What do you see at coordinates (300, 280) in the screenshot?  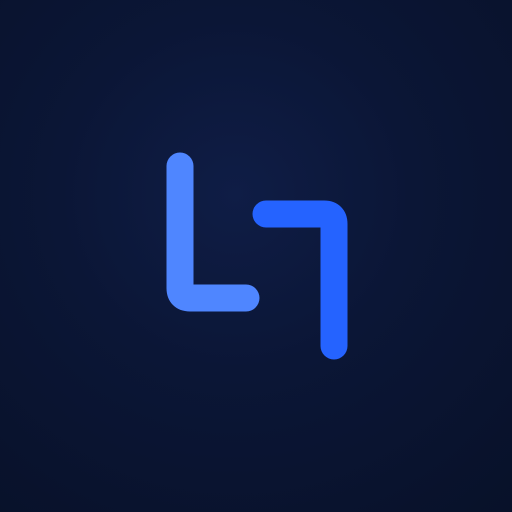 I see `logo-right-stroke` at bounding box center [300, 280].